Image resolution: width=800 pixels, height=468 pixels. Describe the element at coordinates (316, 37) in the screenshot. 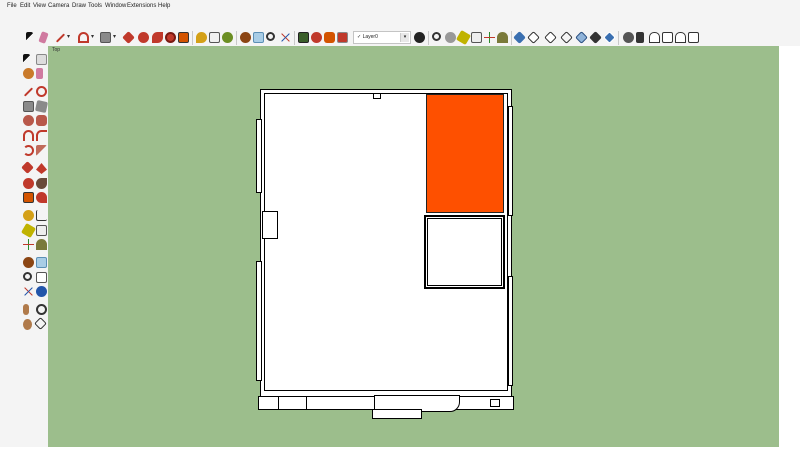

I see `materials-icon` at that location.